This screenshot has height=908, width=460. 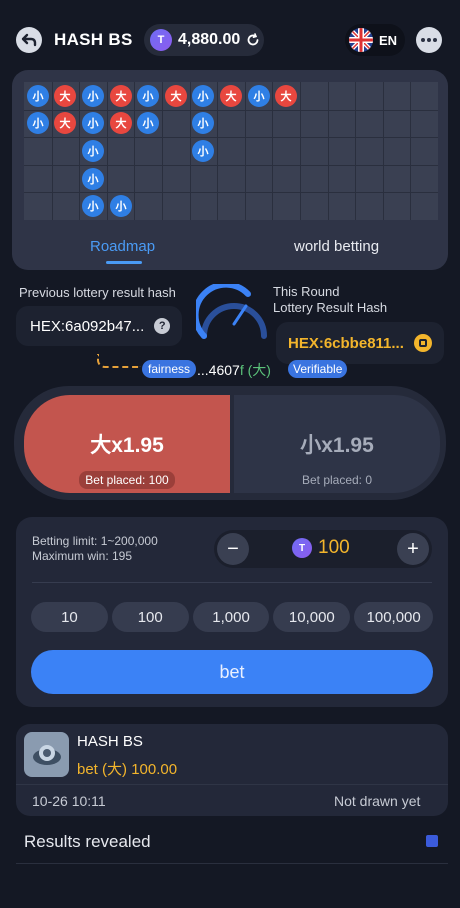 I want to click on panel-divider, so click(x=232, y=582).